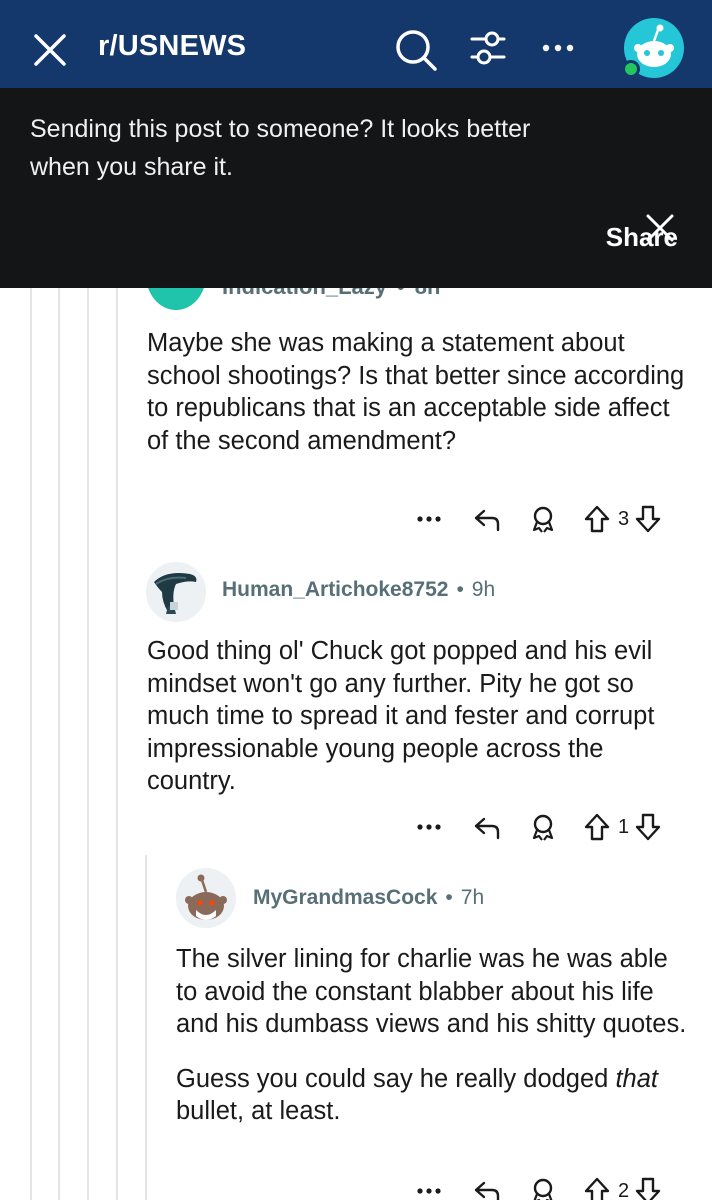 The width and height of the screenshot is (712, 1200). Describe the element at coordinates (558, 48) in the screenshot. I see `more-options-icon` at that location.